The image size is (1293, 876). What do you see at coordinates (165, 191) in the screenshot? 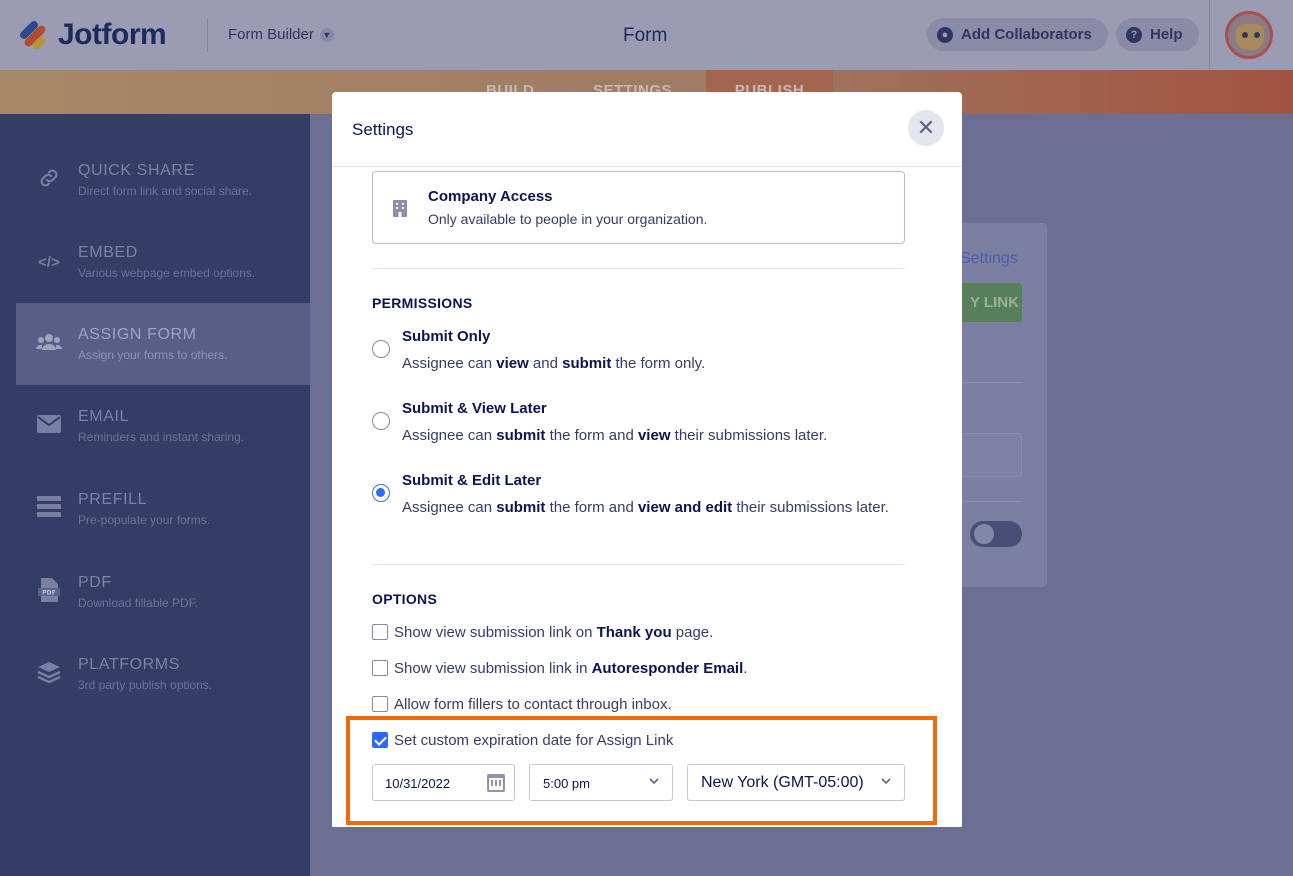
I see `sidebar-item-desc: Direct form link and social share.` at bounding box center [165, 191].